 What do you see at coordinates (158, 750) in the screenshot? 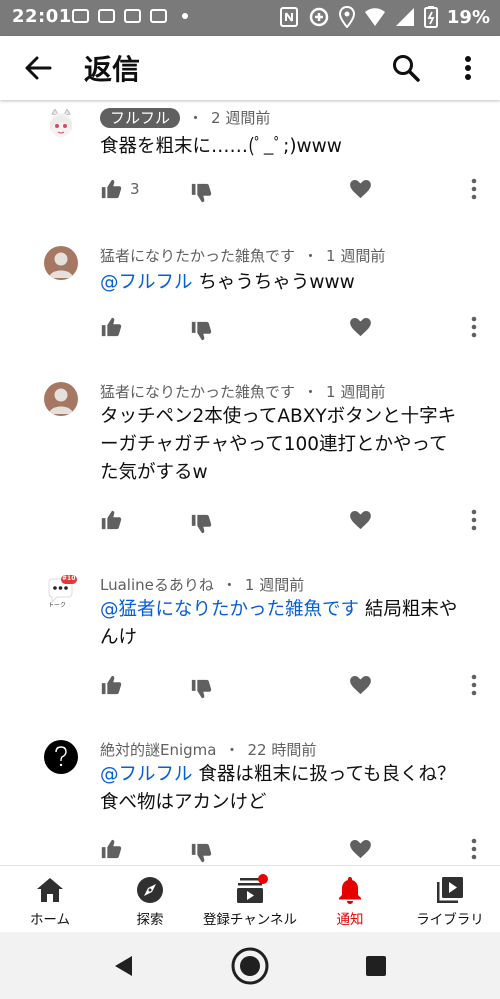
I see `comment-author: 絶対的謎Enigma` at bounding box center [158, 750].